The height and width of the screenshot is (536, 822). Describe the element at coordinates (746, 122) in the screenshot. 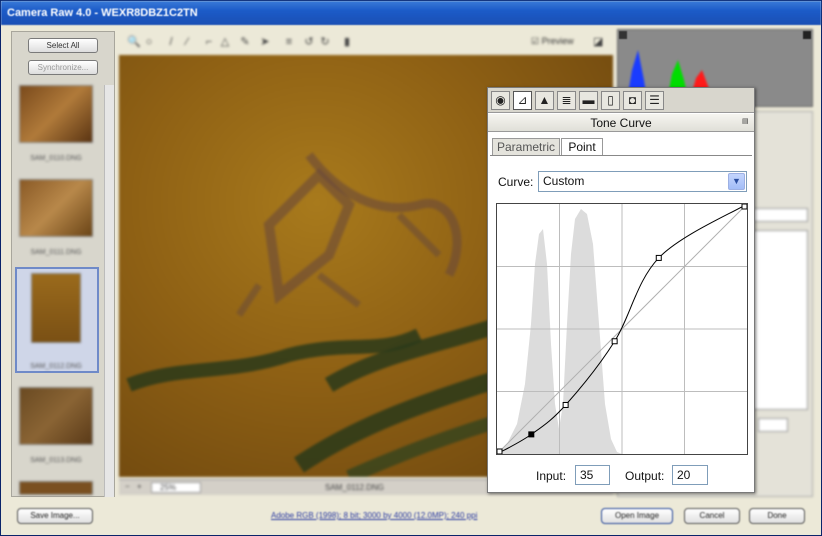

I see `panel-menu-icon: ▤` at that location.